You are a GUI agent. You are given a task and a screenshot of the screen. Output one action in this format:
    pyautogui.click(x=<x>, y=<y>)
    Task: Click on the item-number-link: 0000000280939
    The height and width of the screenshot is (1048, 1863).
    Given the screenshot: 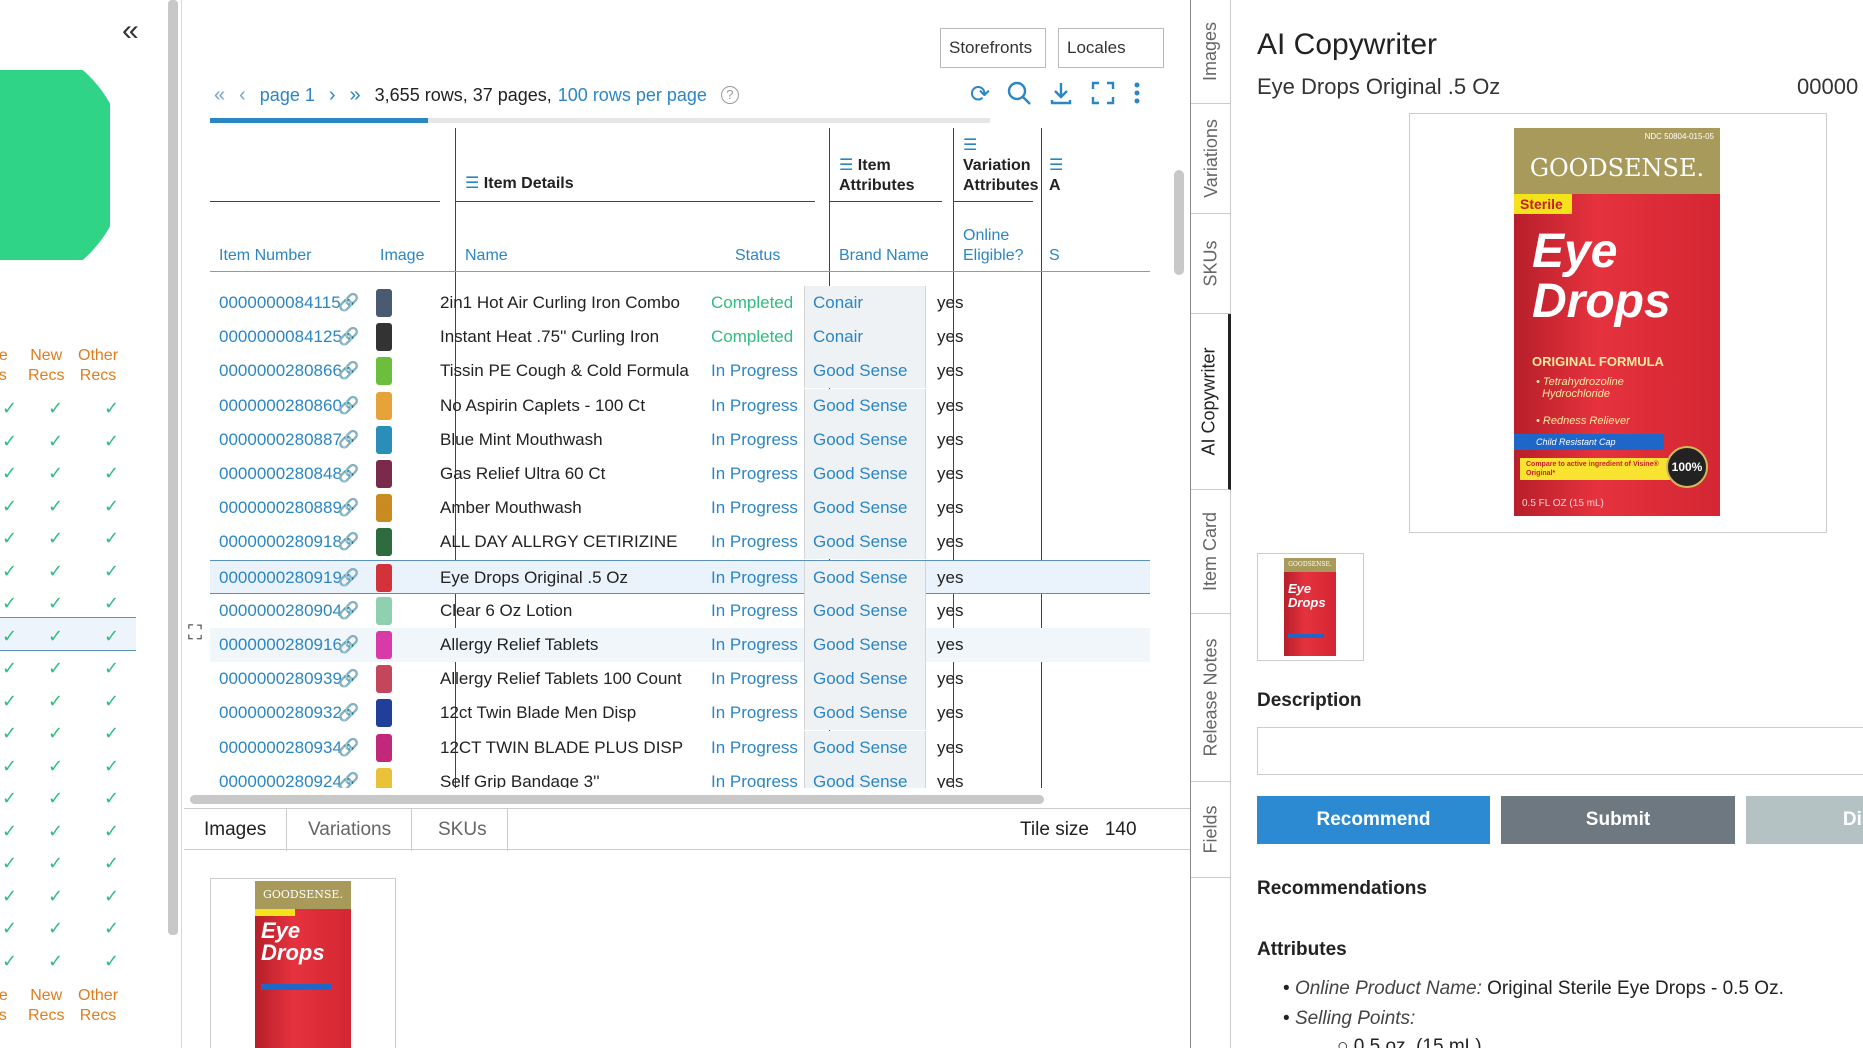 What is the action you would take?
    pyautogui.click(x=280, y=679)
    